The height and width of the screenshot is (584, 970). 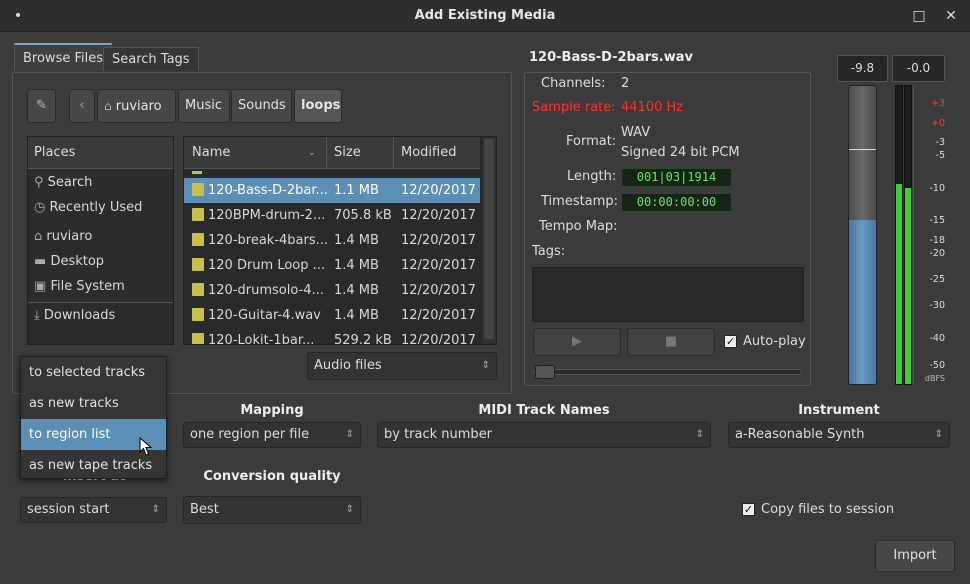 I want to click on timestamp-clock: 00:00:00:00, so click(x=676, y=202).